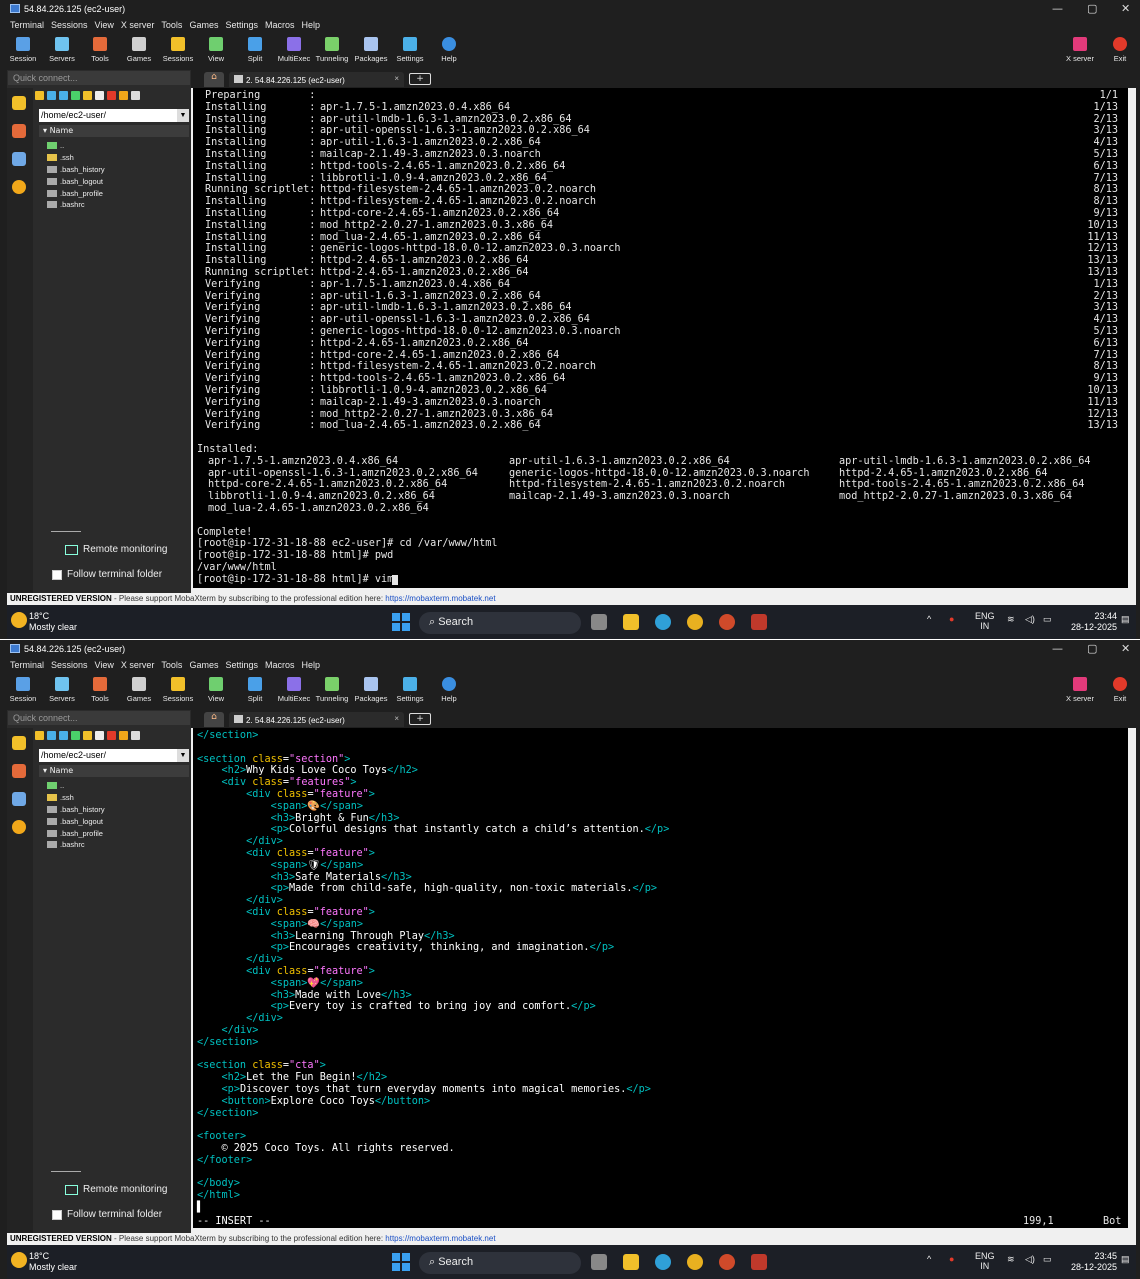 The width and height of the screenshot is (1140, 1279). What do you see at coordinates (76, 193) in the screenshot?
I see `list-item: .bash_profile` at bounding box center [76, 193].